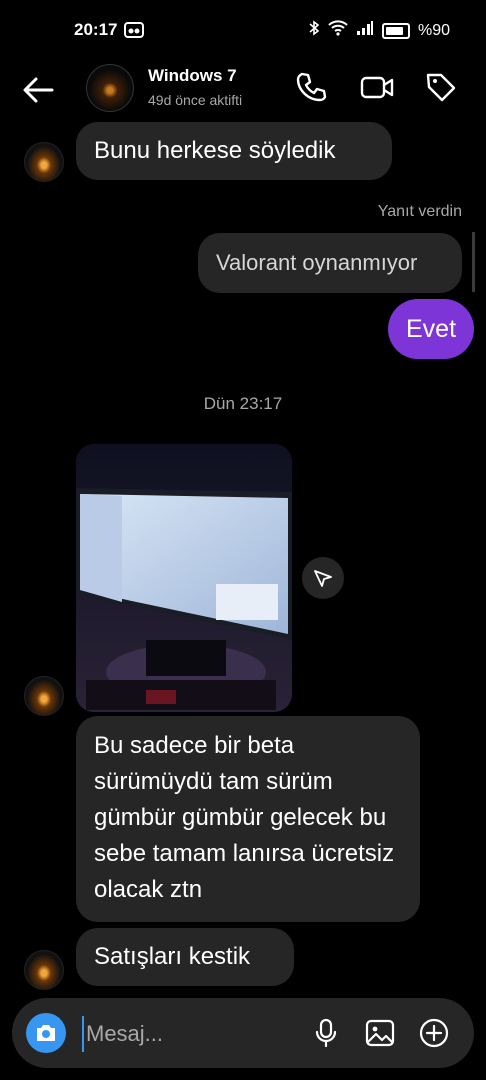 Image resolution: width=486 pixels, height=1080 pixels. Describe the element at coordinates (323, 578) in the screenshot. I see `send-icon` at that location.